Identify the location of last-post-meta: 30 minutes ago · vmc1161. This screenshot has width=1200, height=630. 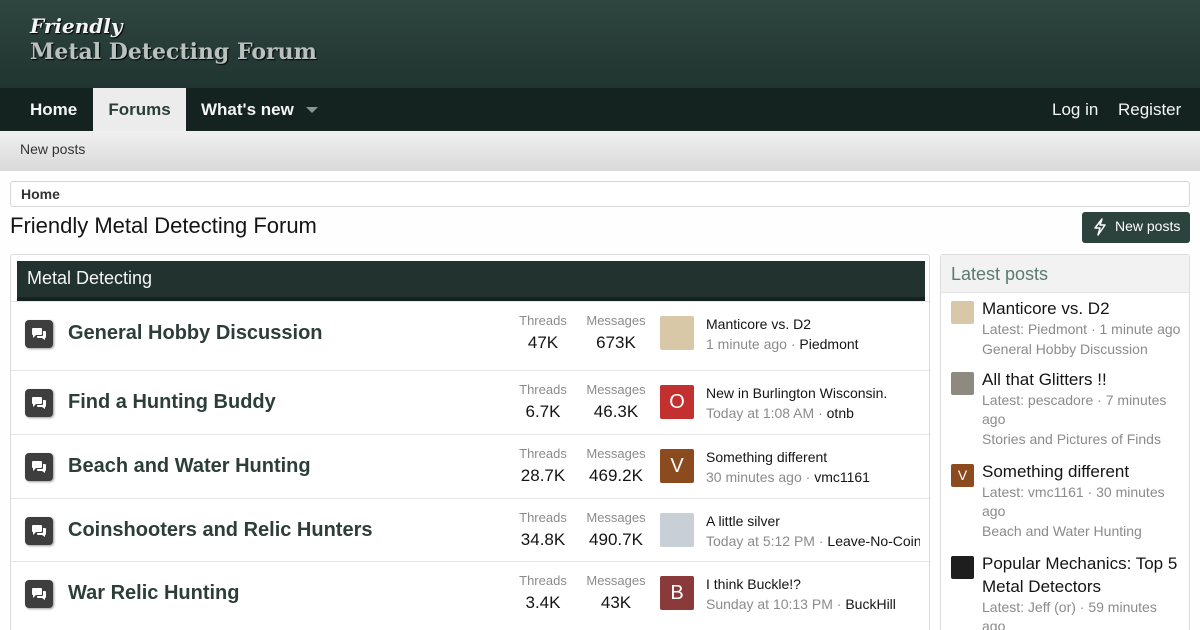
(813, 477).